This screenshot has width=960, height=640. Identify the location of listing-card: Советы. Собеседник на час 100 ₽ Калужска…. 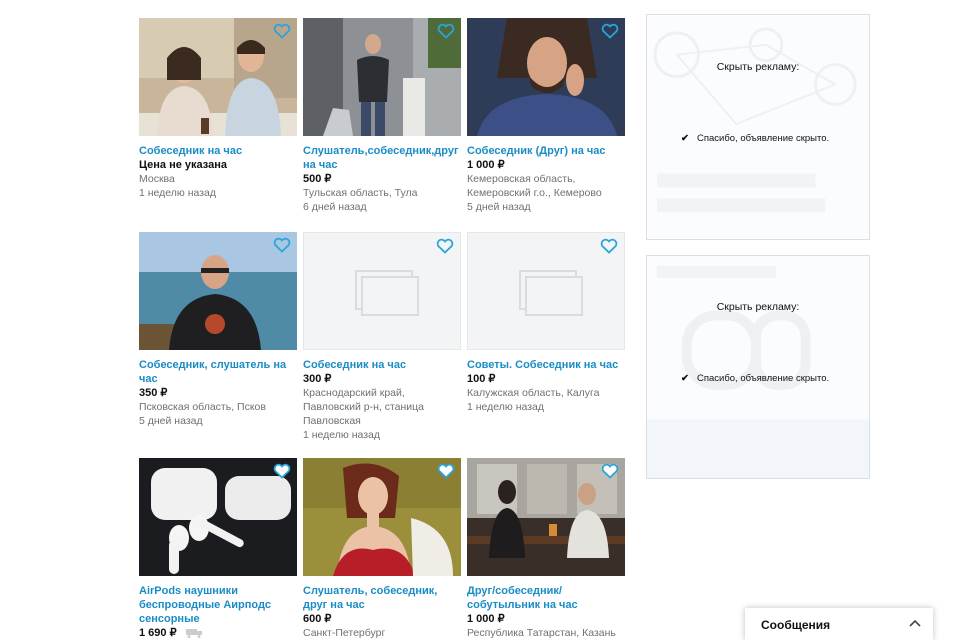
(546, 323).